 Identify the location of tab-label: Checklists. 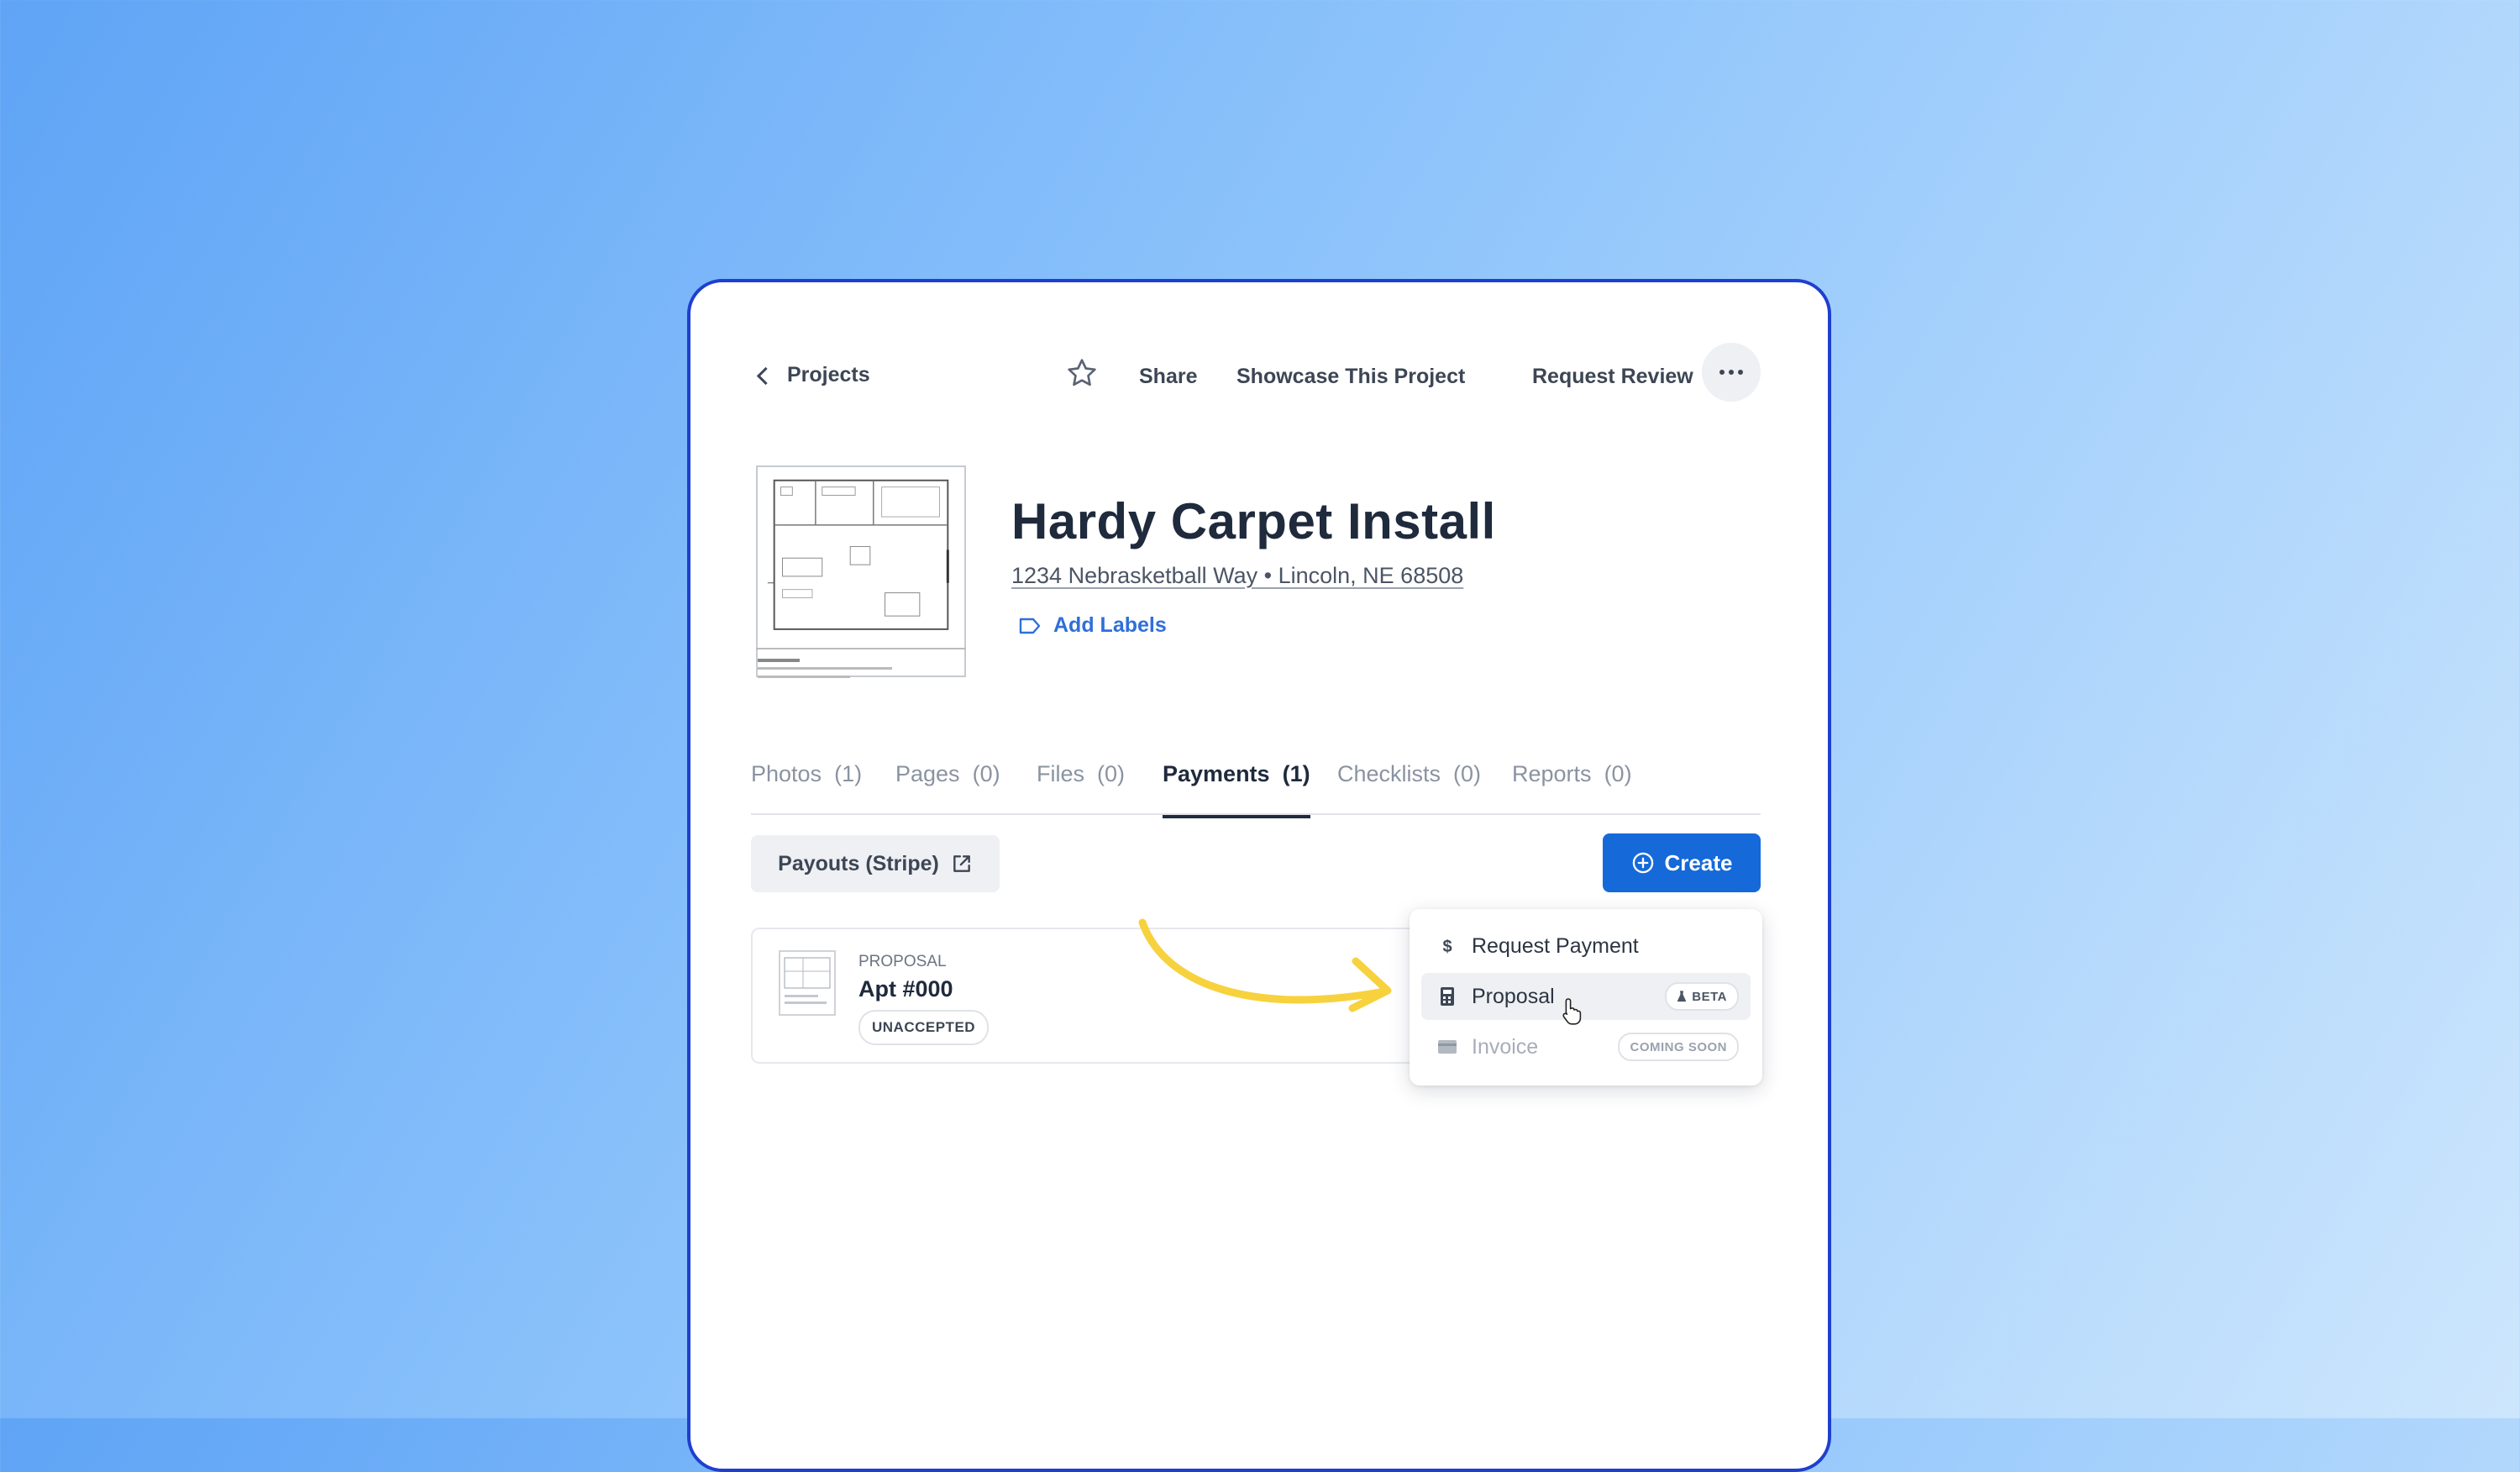
(1389, 773).